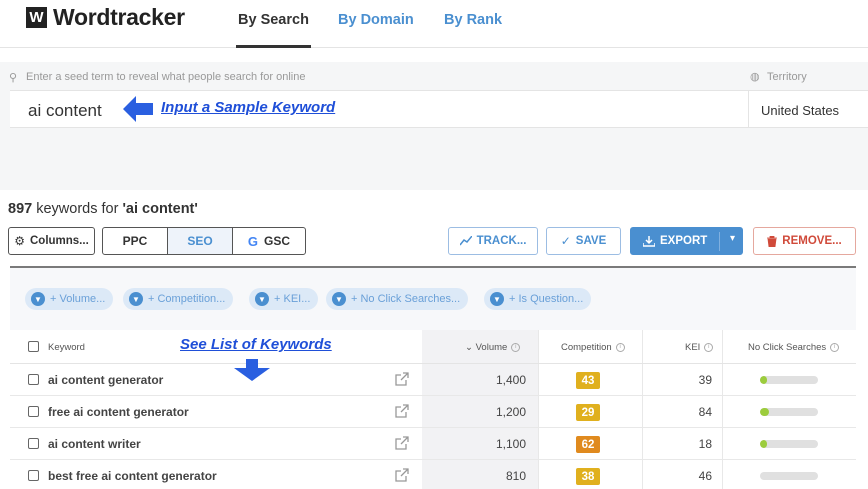 The height and width of the screenshot is (489, 868). I want to click on logo-text: Wordtracker, so click(119, 16).